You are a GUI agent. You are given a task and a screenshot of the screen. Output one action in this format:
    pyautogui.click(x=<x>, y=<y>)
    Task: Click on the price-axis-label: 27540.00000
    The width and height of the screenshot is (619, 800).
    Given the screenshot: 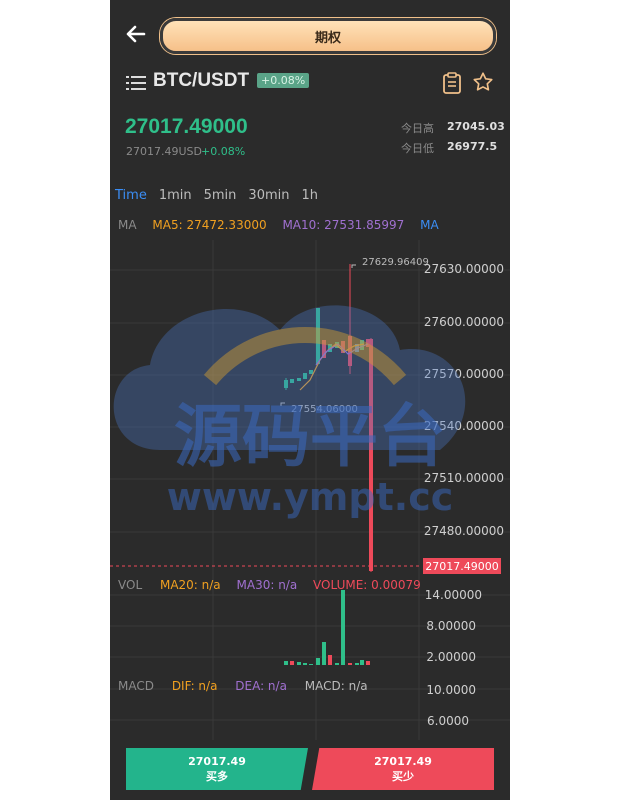 What is the action you would take?
    pyautogui.click(x=464, y=426)
    